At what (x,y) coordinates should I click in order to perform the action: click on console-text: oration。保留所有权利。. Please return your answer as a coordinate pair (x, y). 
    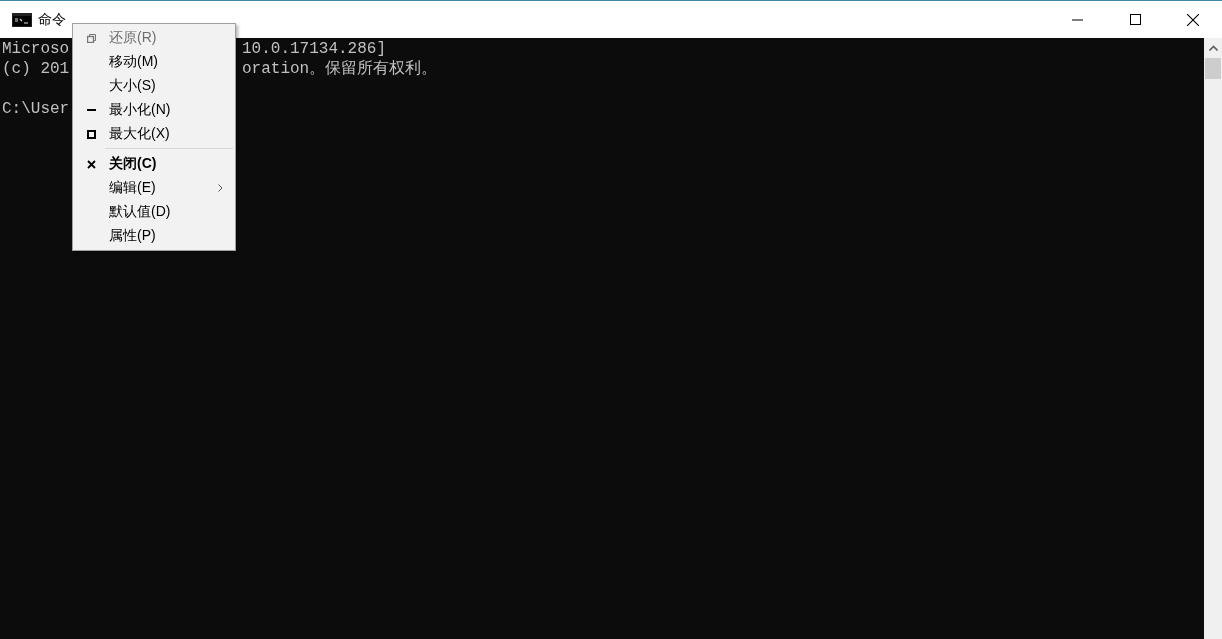
    Looking at the image, I should click on (340, 69).